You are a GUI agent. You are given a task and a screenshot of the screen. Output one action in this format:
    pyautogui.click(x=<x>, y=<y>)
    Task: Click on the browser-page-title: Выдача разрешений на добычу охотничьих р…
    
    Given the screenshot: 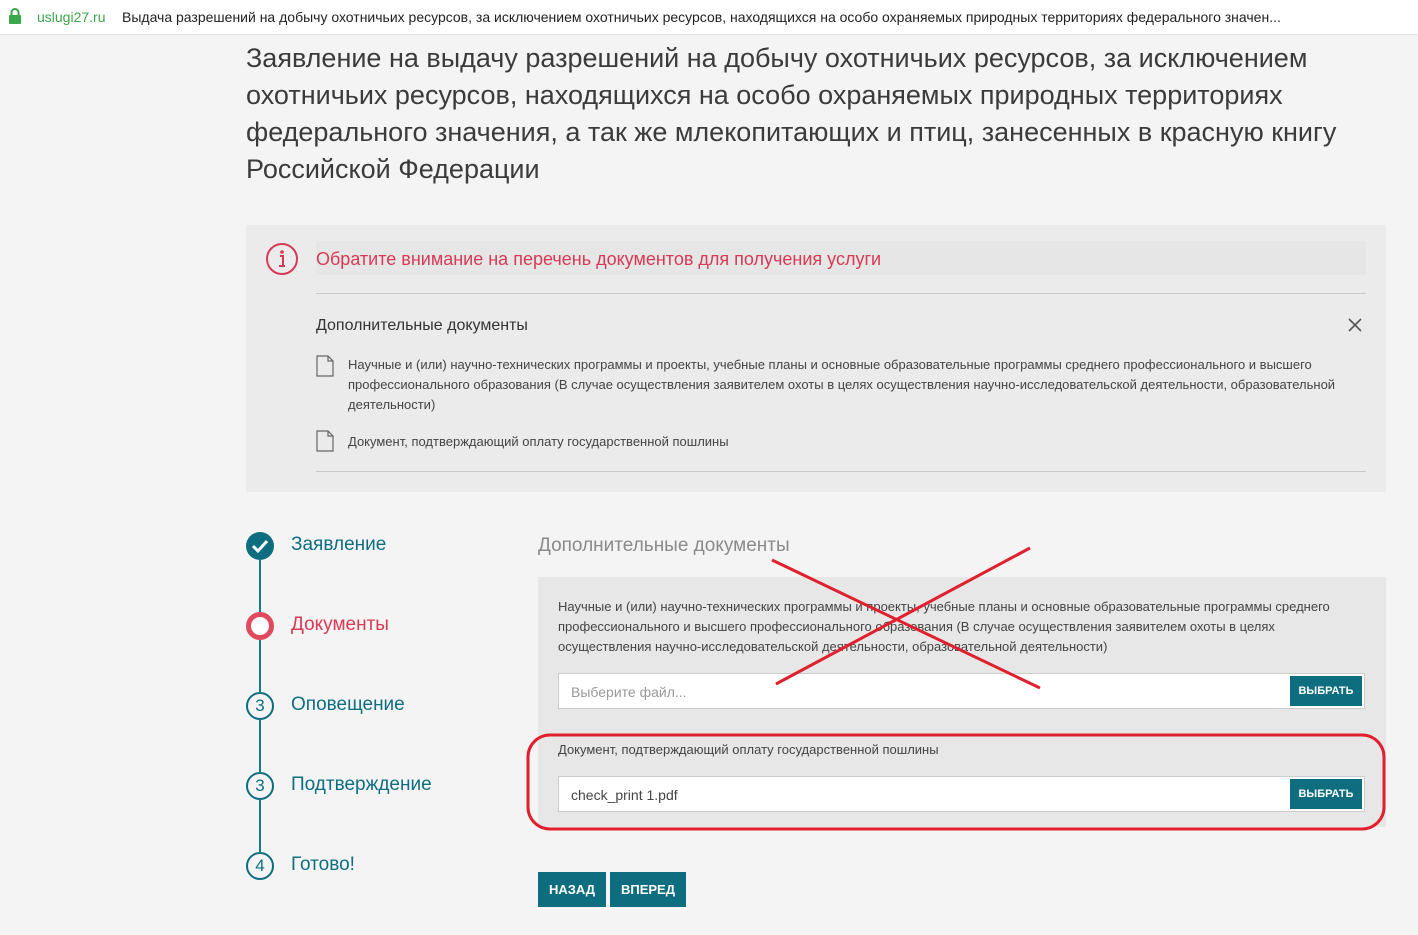 What is the action you would take?
    pyautogui.click(x=701, y=17)
    